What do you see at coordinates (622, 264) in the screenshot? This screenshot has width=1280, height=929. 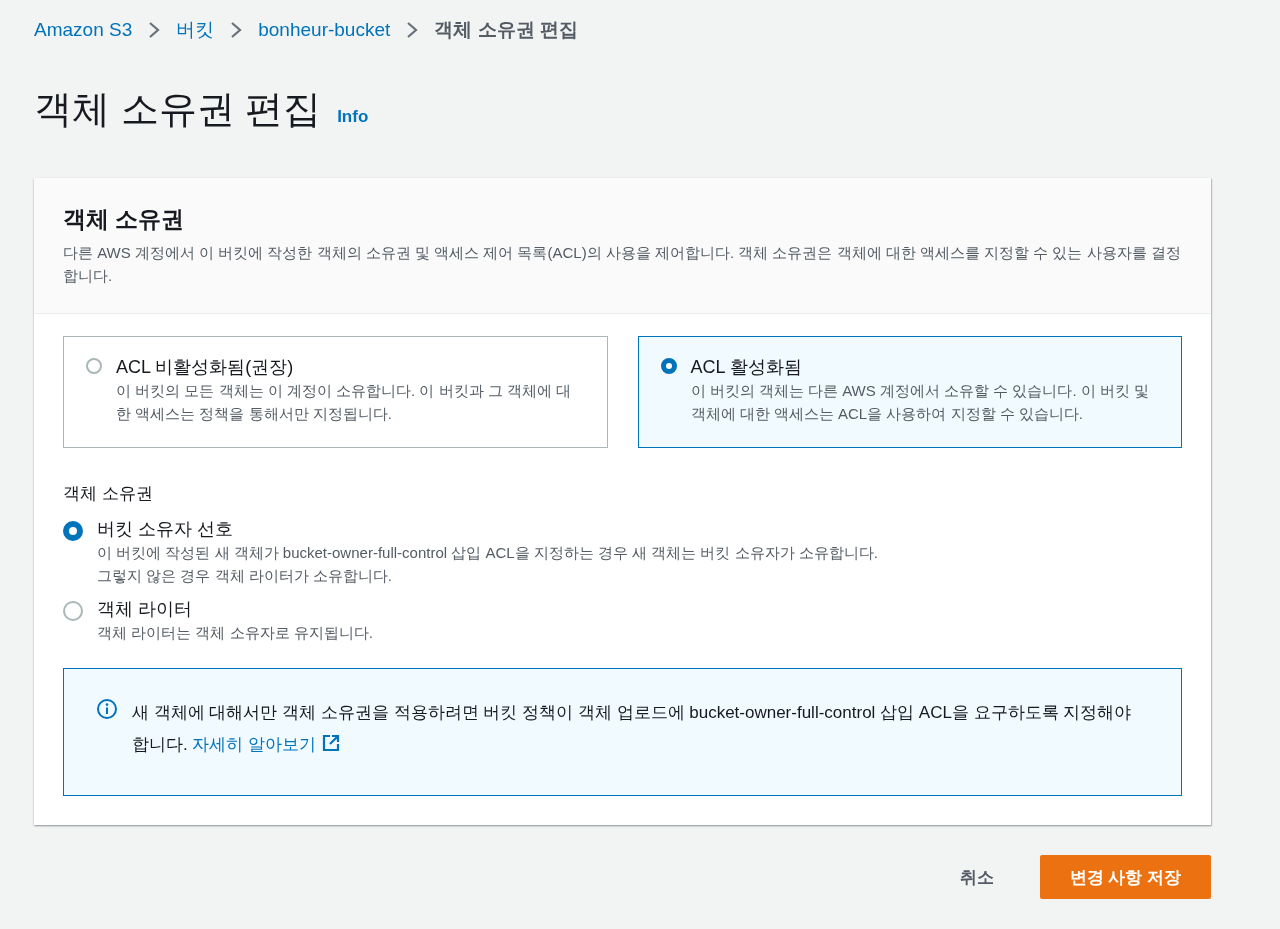 I see `panel-description: 다른 AWS 계정에서 이 버킷에 작성한 객체의 소유권 및 액세스 제어 목록(ACL)의 사용을 제어합니다. 객체 소유권은 객체에 대한 액세스를 지정할 수 있는 사용자를 결정합니다.` at bounding box center [622, 264].